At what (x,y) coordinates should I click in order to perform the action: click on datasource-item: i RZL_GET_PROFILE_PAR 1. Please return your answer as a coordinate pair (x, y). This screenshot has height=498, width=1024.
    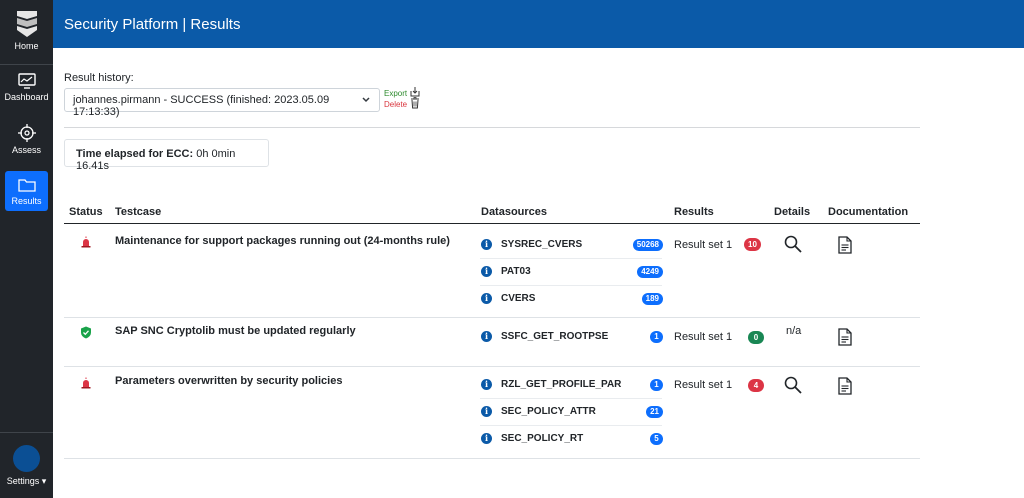
    Looking at the image, I should click on (572, 386).